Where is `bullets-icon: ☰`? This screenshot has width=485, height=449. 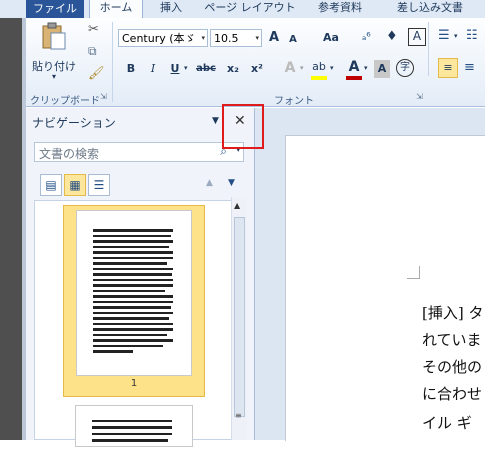 bullets-icon: ☰ is located at coordinates (444, 35).